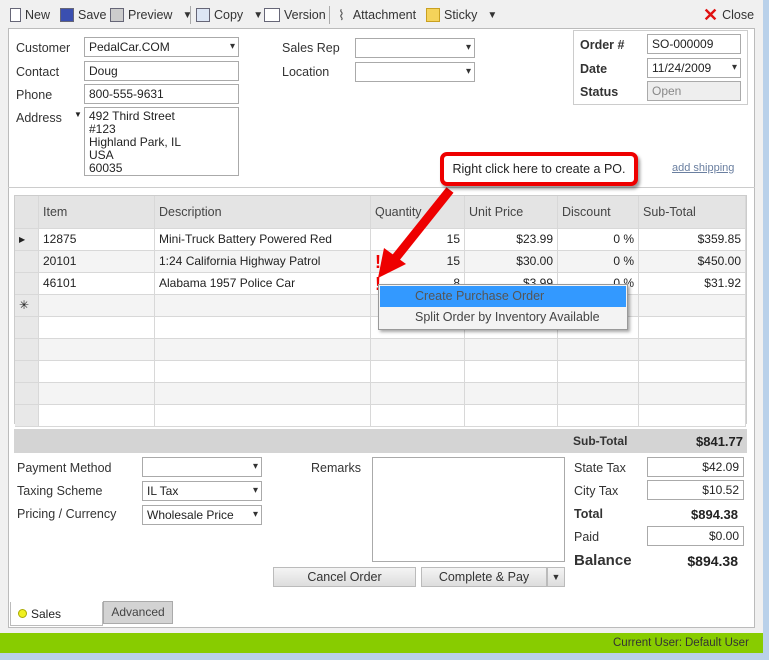 The image size is (769, 660). I want to click on address-dropdown-icon: ▼, so click(78, 114).